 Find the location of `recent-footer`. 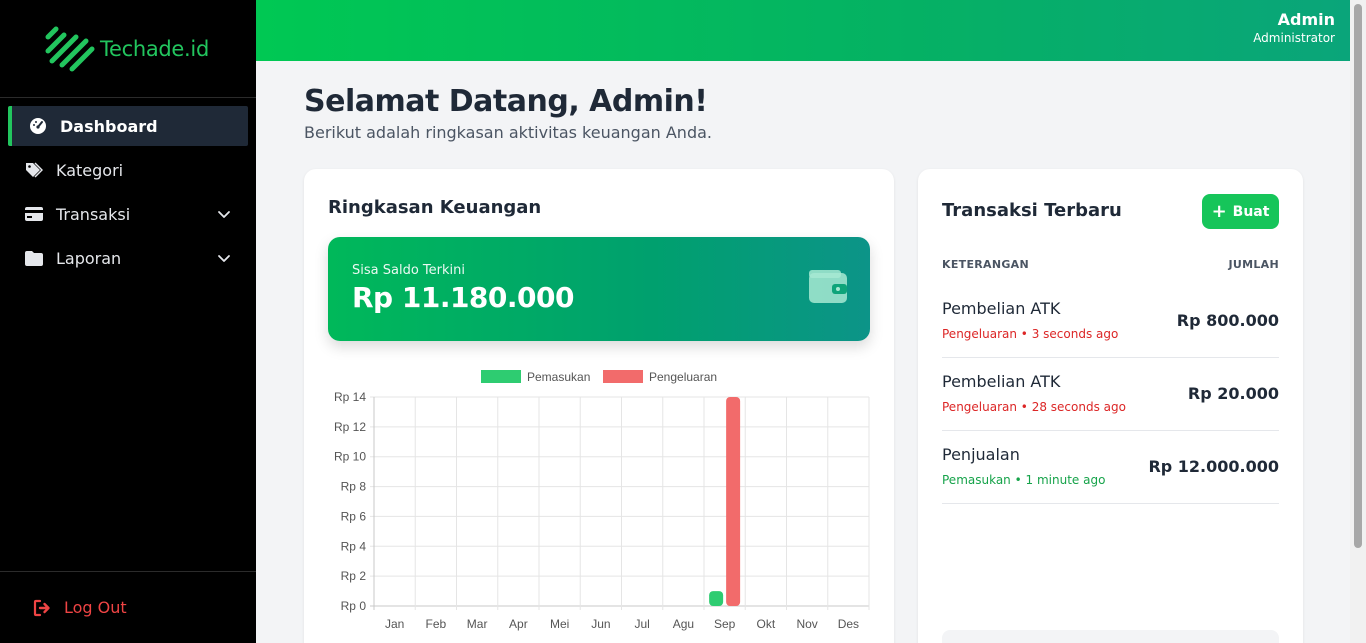

recent-footer is located at coordinates (1110, 636).